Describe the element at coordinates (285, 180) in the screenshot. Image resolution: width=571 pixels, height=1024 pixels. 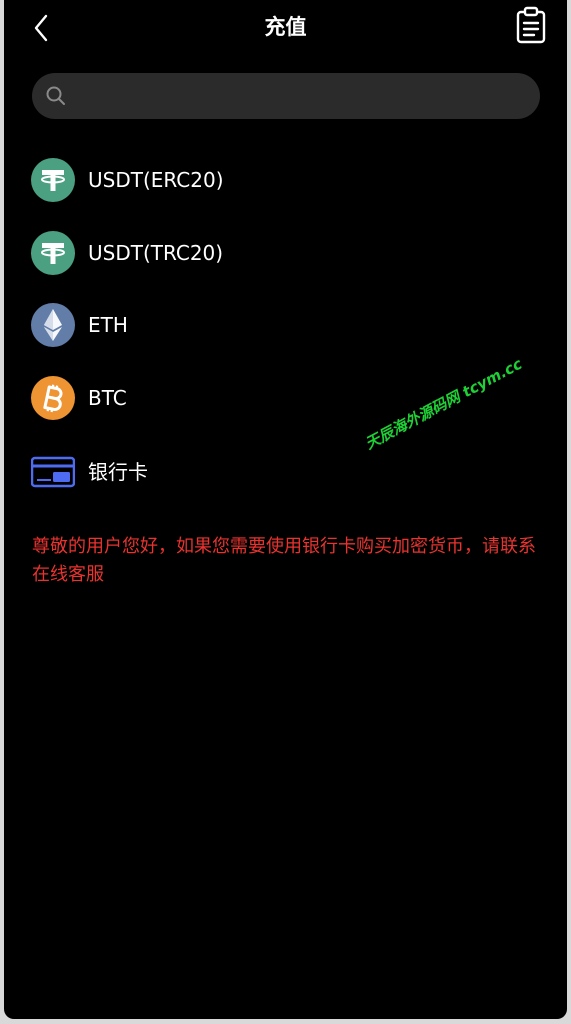
I see `currency-item-usdt-erc20: USDT(ERC20)` at that location.